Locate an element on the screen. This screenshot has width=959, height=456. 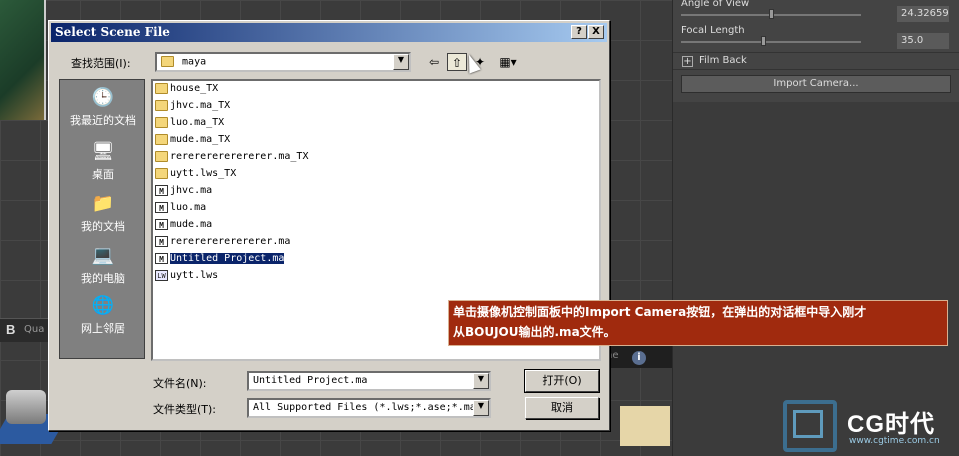
lws-file-icon: LW is located at coordinates (161, 275).